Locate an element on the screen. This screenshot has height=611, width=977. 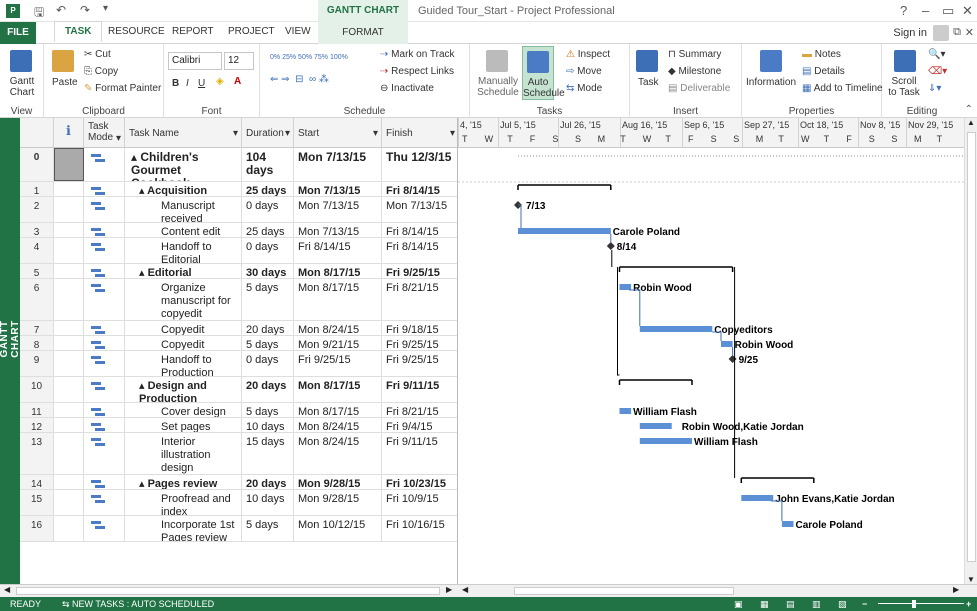
task-name-cell: Cover design is located at coordinates (183, 410).